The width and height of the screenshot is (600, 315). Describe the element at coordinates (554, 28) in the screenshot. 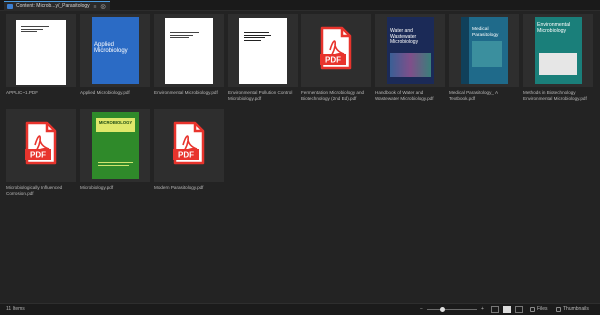

I see `cover-title: Environmental Microbiology` at that location.